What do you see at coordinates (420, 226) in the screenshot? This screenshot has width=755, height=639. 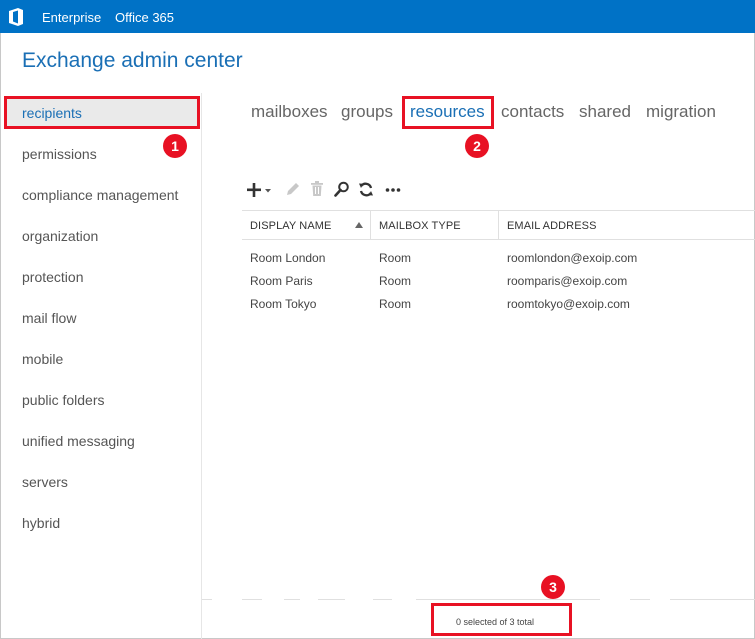 I see `column-header-mailbox-type: MAILBOX TYPE` at bounding box center [420, 226].